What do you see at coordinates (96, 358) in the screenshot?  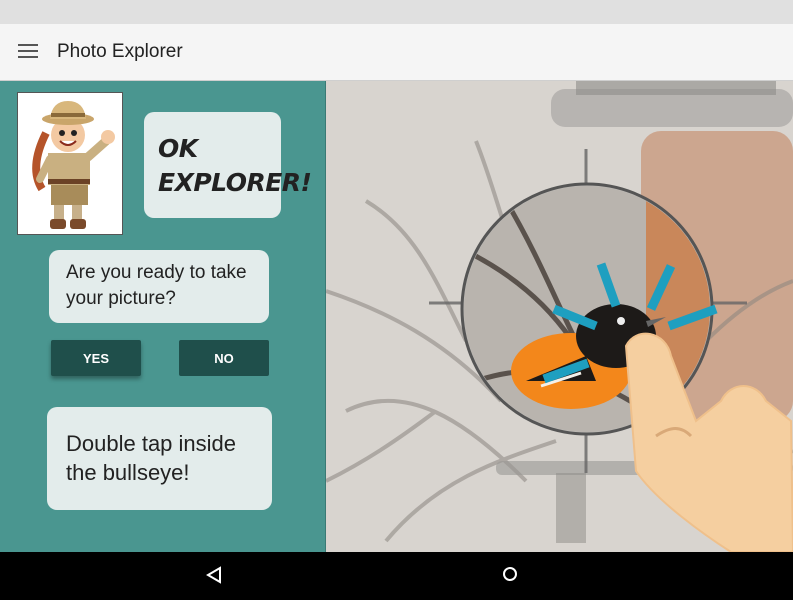 I see `yes-button: YES` at bounding box center [96, 358].